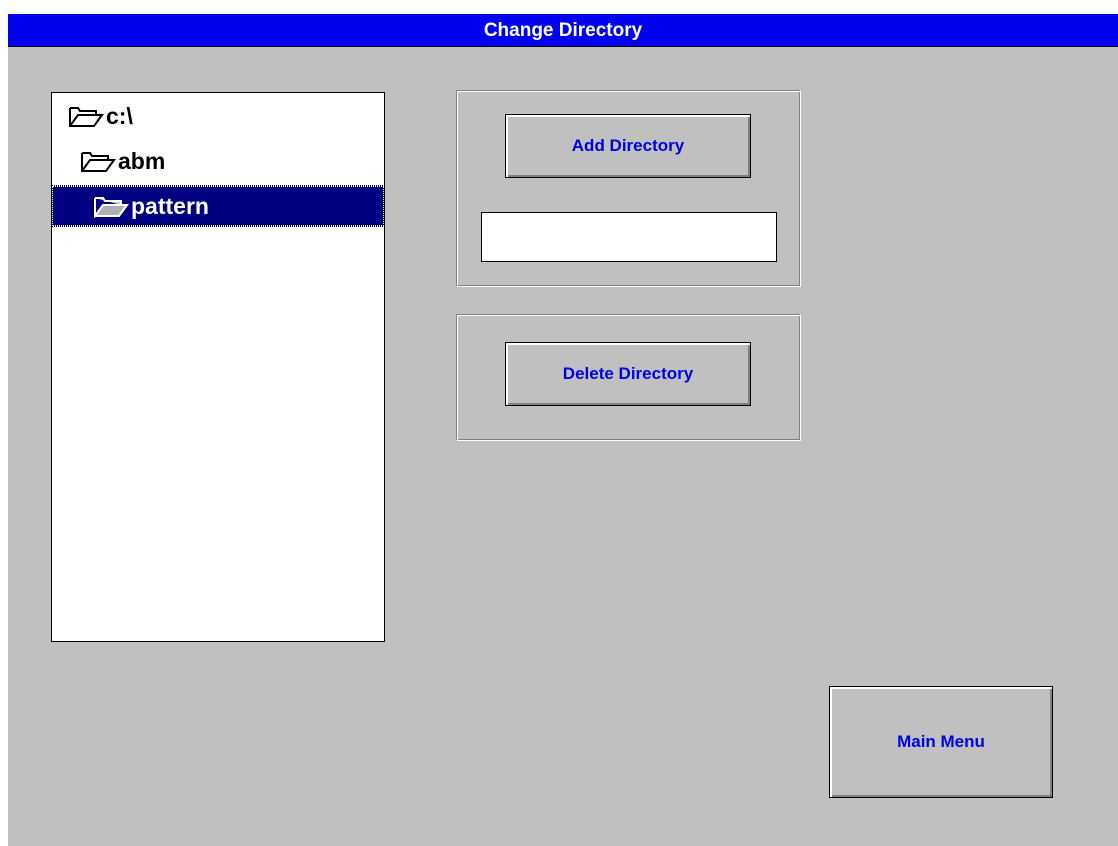  I want to click on tree-item-label: abm, so click(142, 160).